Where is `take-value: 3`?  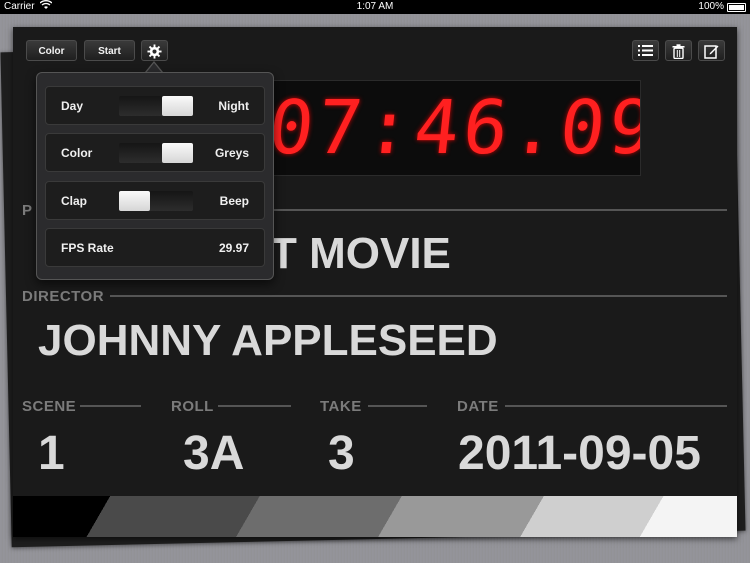 take-value: 3 is located at coordinates (341, 454).